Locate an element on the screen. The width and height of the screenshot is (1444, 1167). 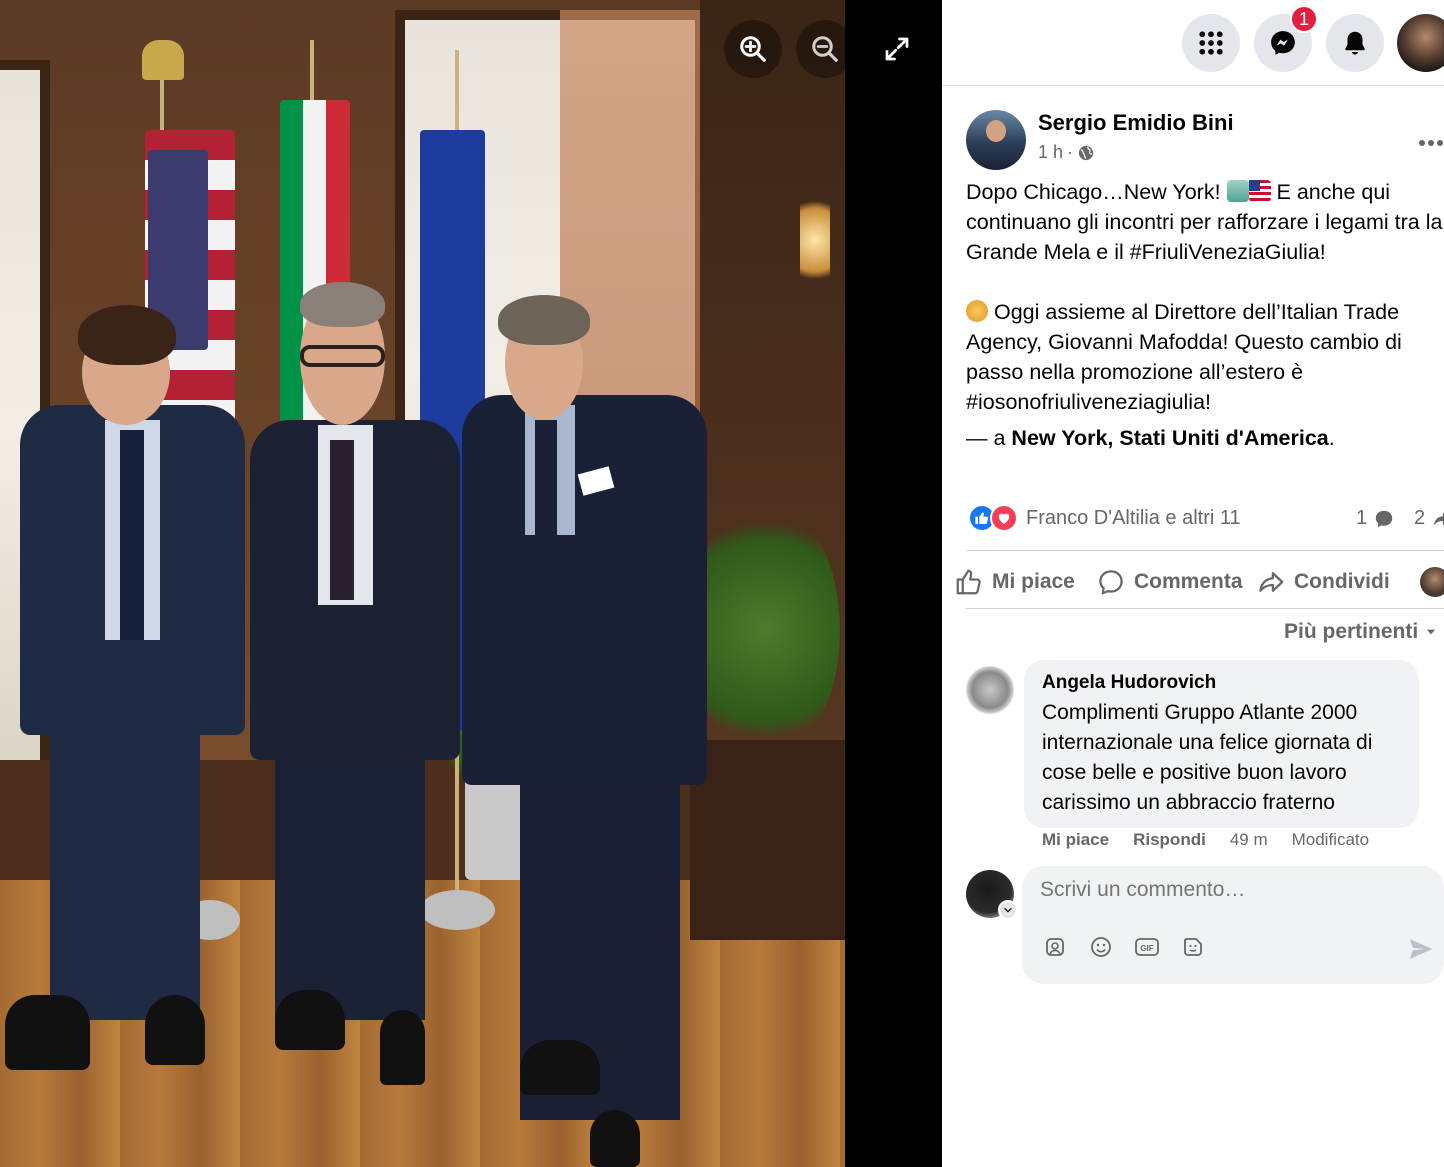
zoom-out-button is located at coordinates (825, 49).